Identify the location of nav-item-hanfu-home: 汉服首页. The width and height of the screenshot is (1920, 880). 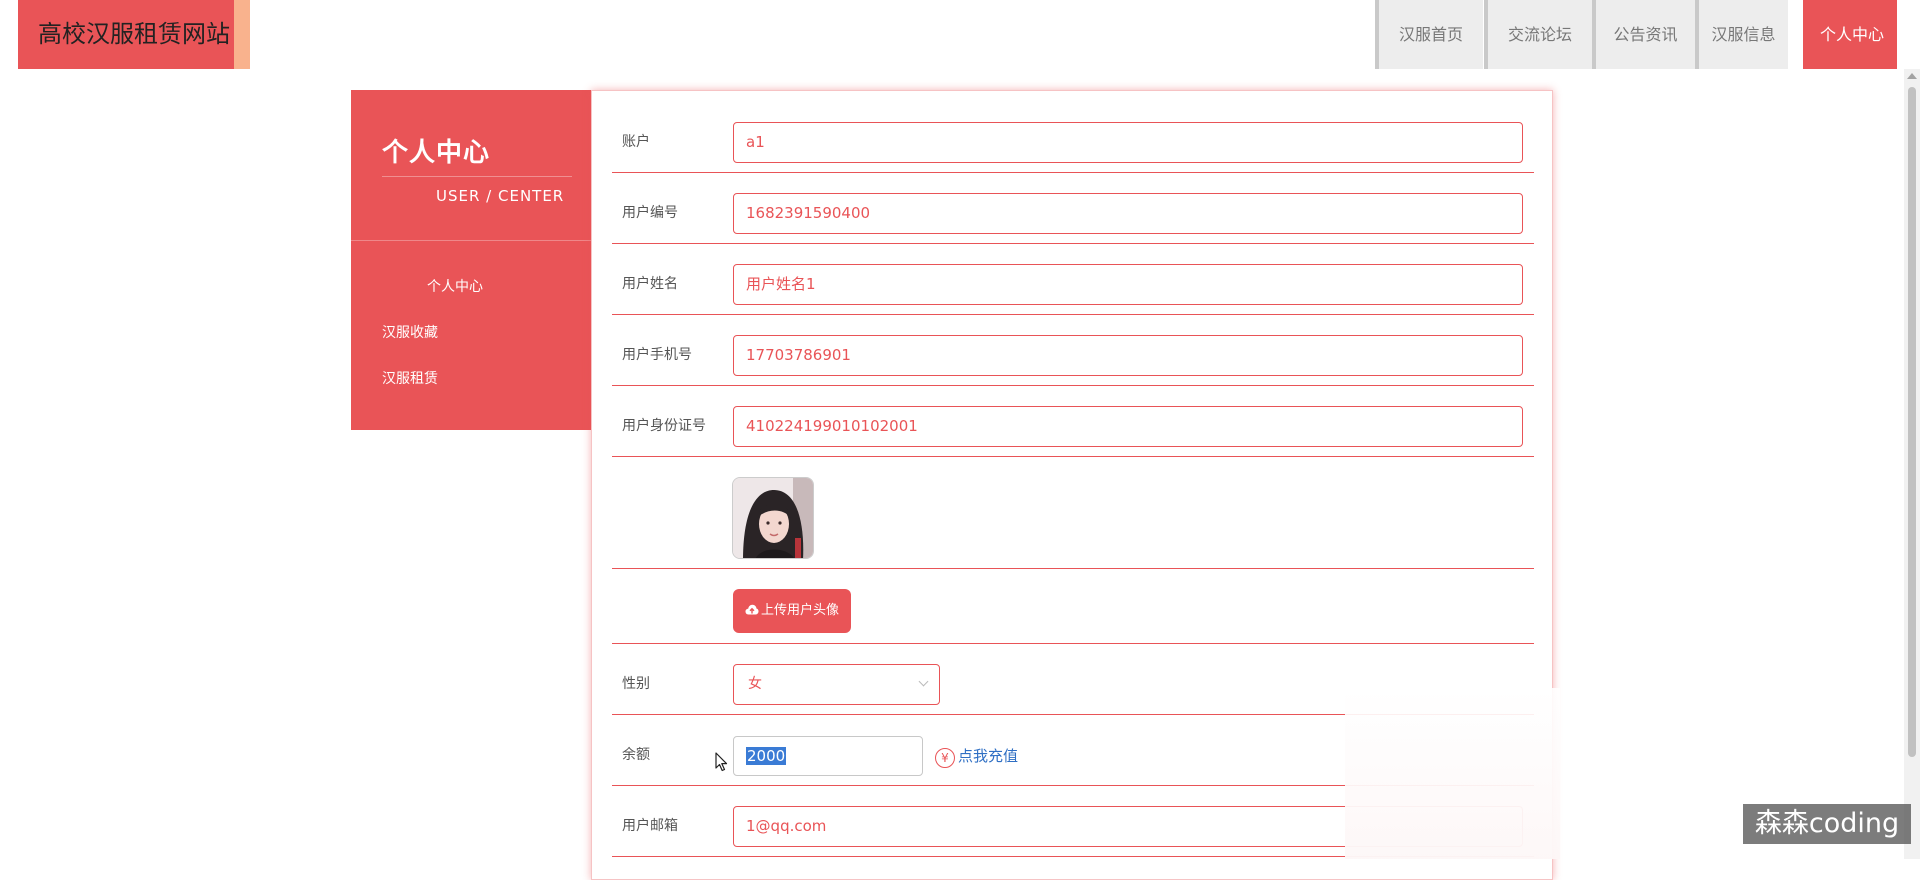
(1429, 34).